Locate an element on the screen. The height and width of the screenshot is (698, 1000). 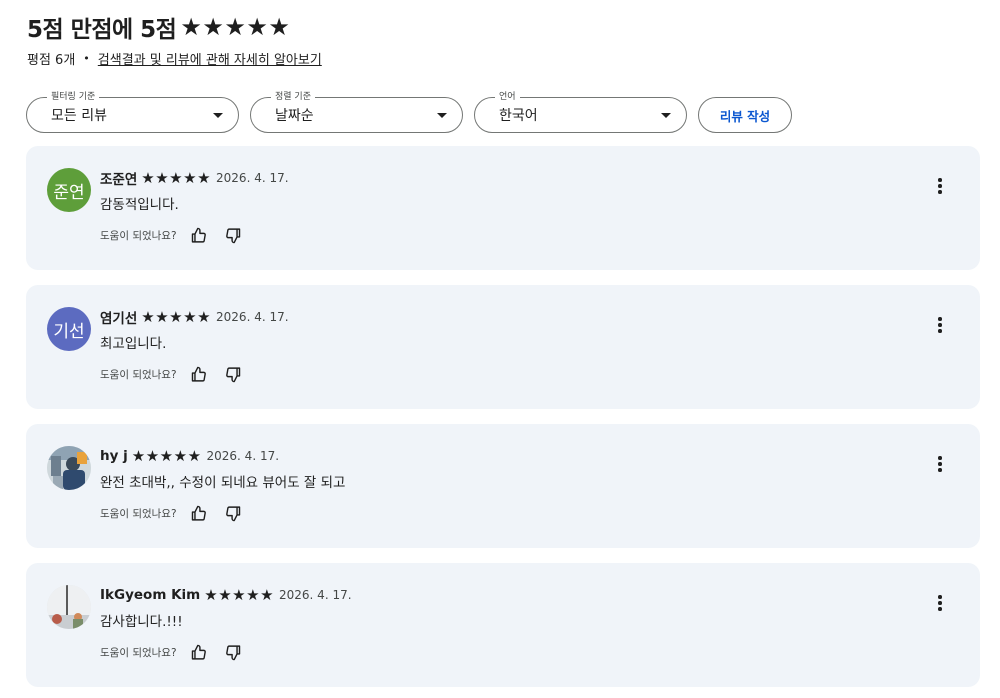
write-review-button: 리뷰 작성 is located at coordinates (745, 115).